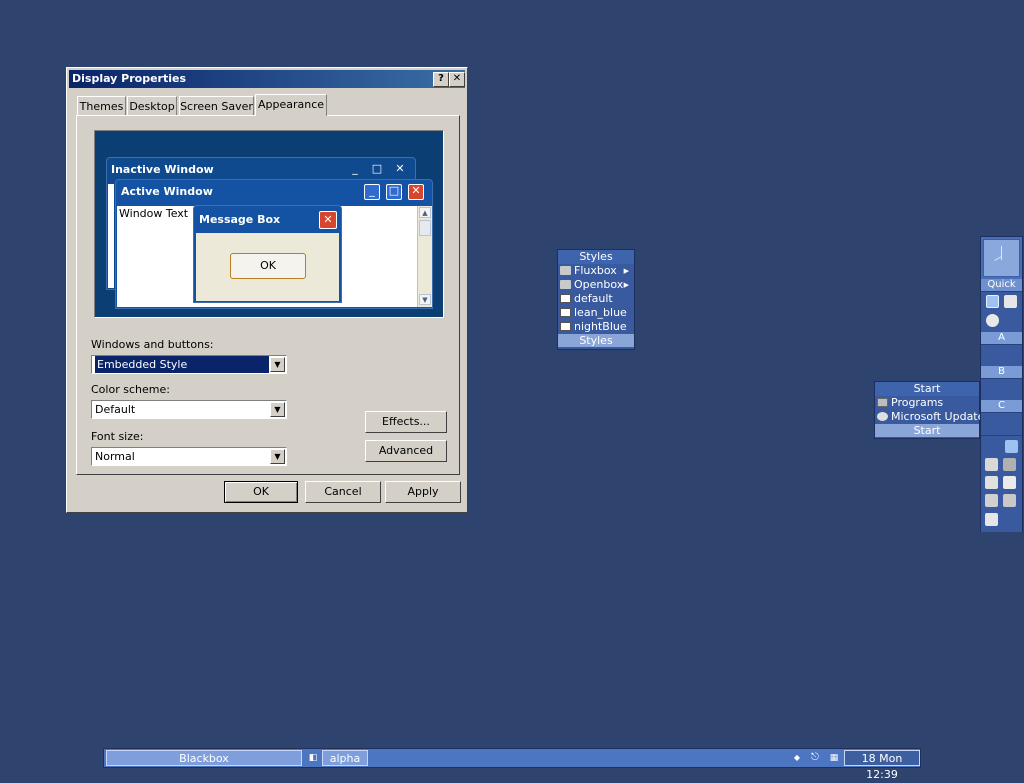 This screenshot has width=1024, height=783. What do you see at coordinates (834, 758) in the screenshot?
I see `keyboard-tray-icon: ▦` at bounding box center [834, 758].